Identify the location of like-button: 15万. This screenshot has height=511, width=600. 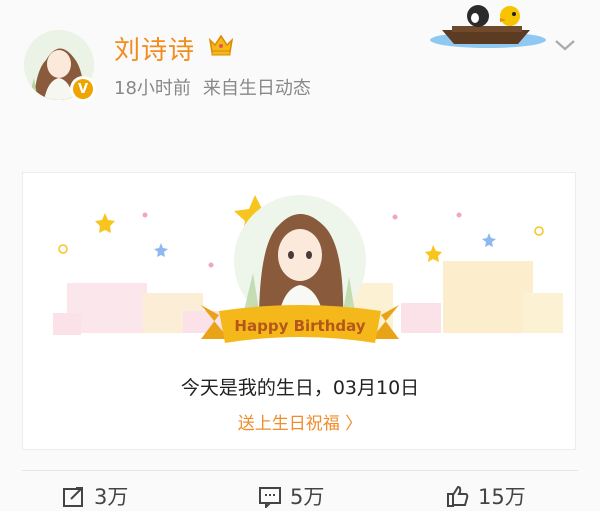
(486, 496).